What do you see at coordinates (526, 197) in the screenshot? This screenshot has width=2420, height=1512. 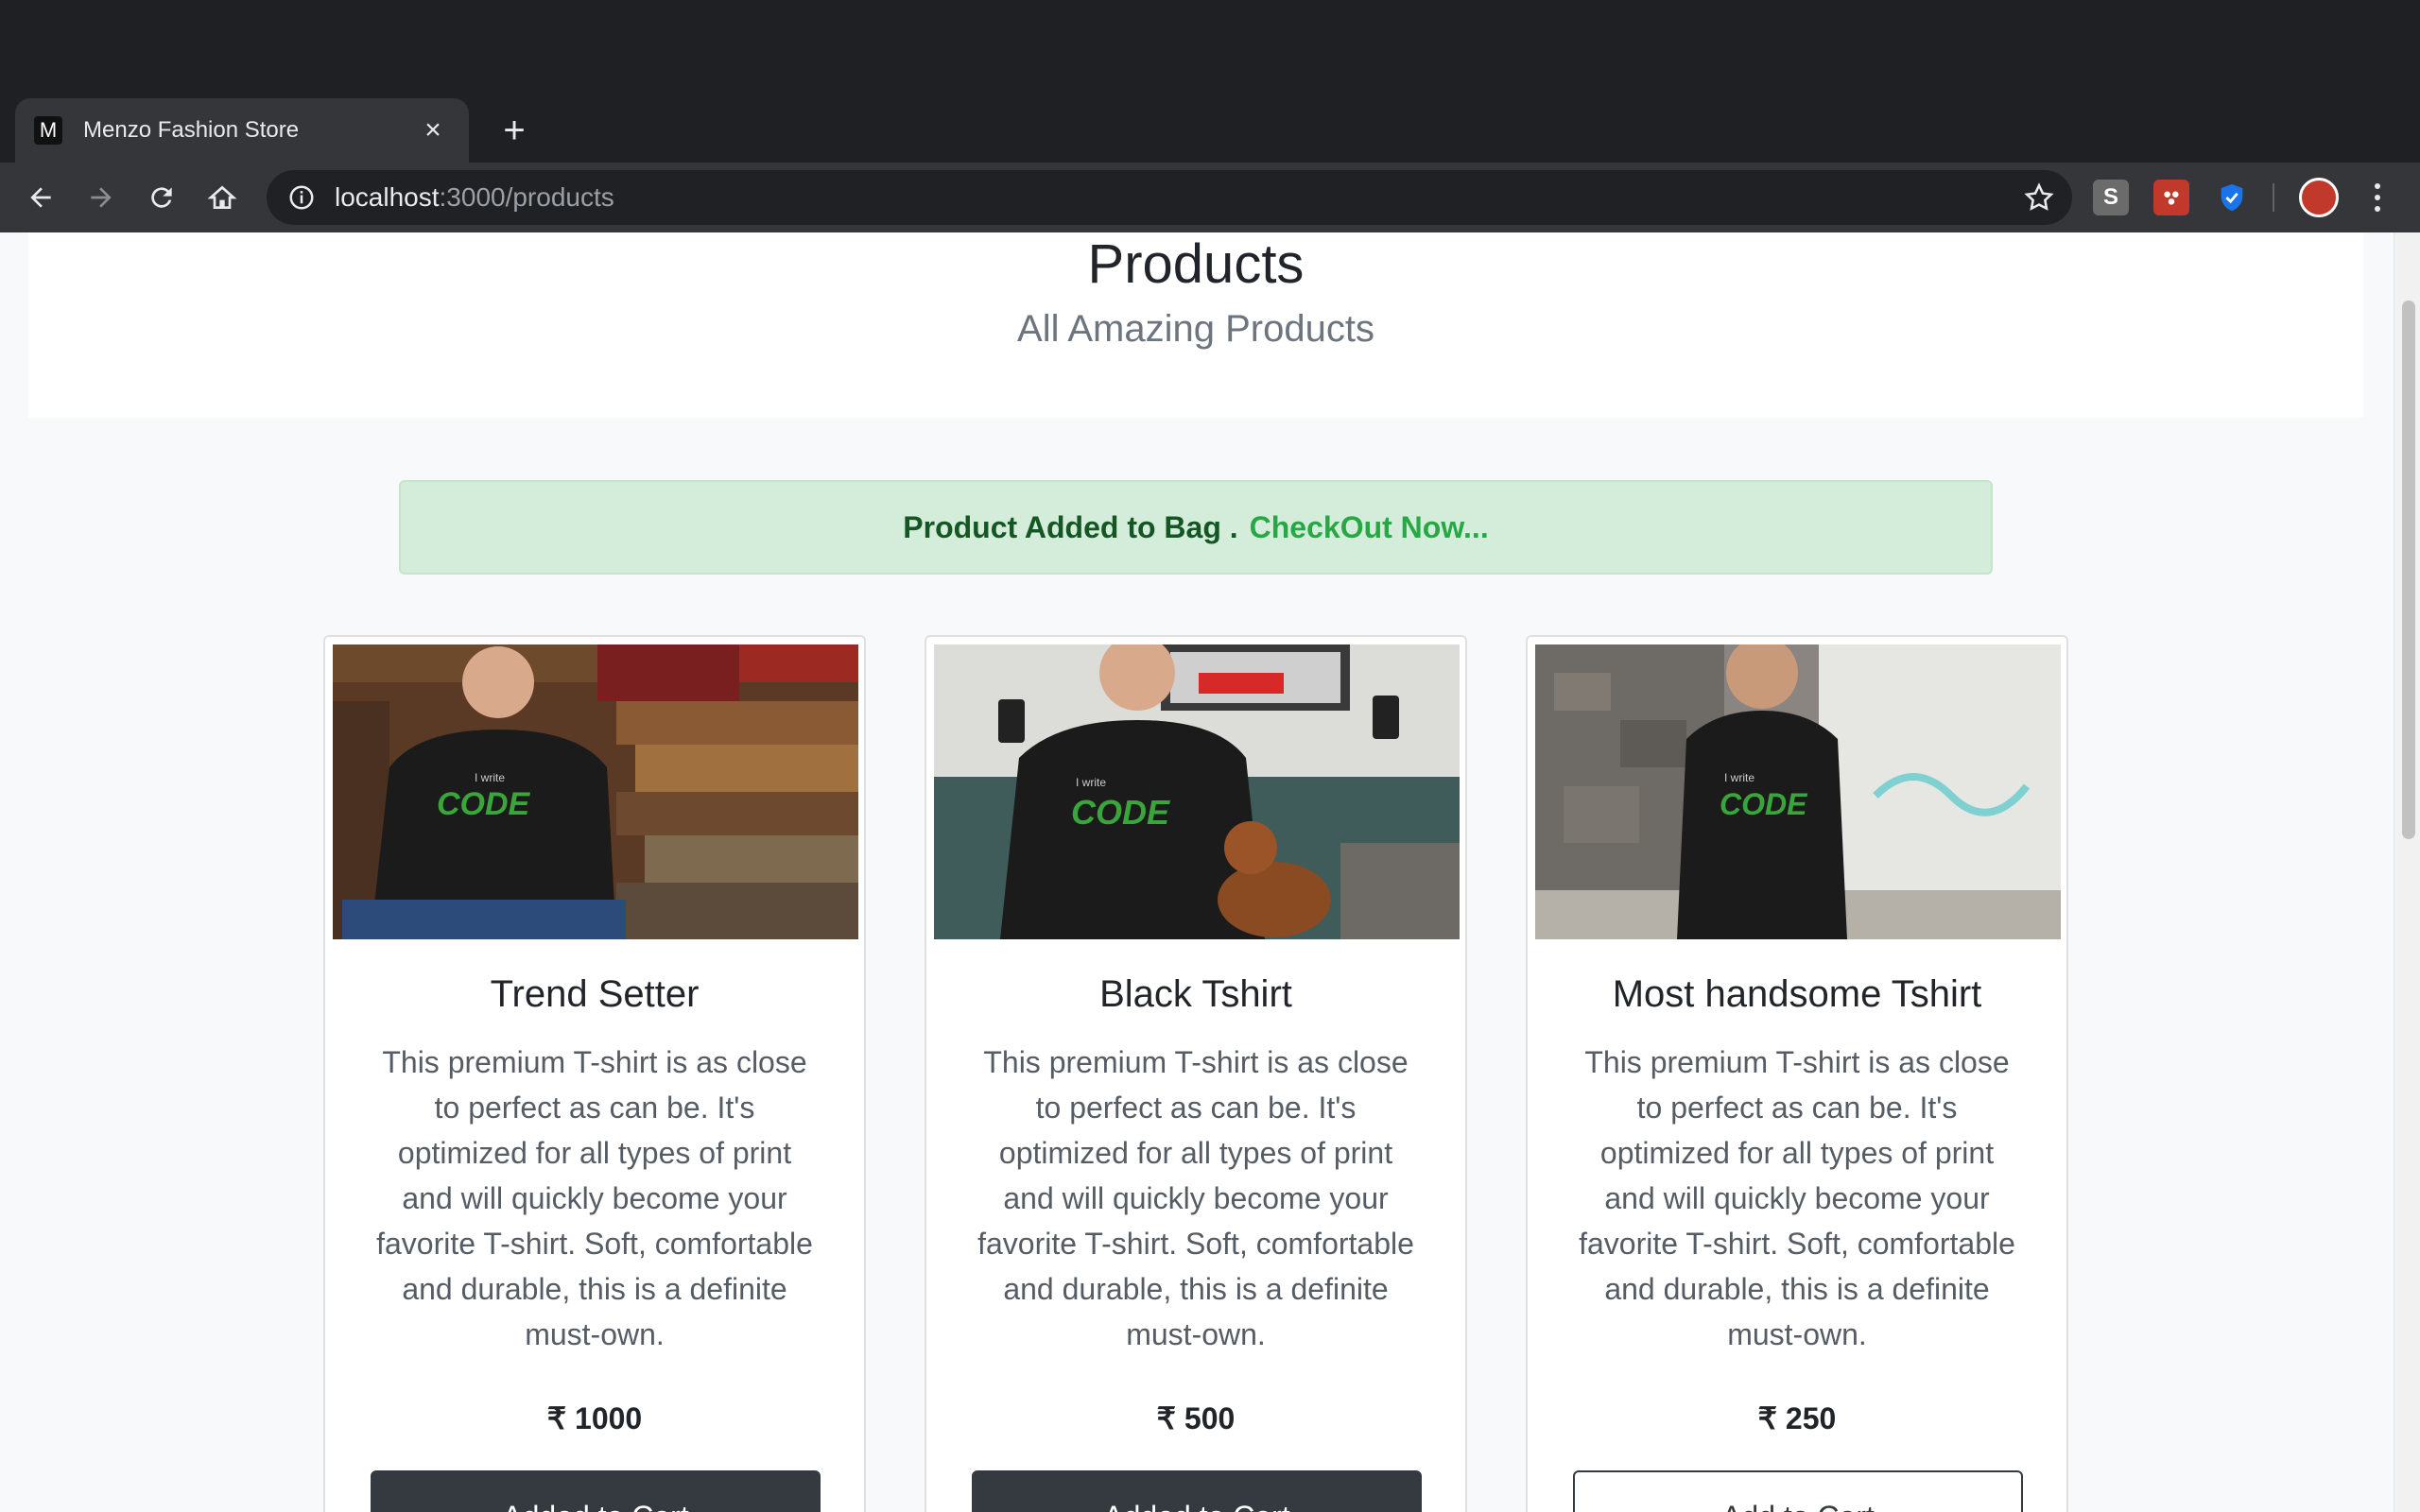 I see `url-path: :3000/products` at bounding box center [526, 197].